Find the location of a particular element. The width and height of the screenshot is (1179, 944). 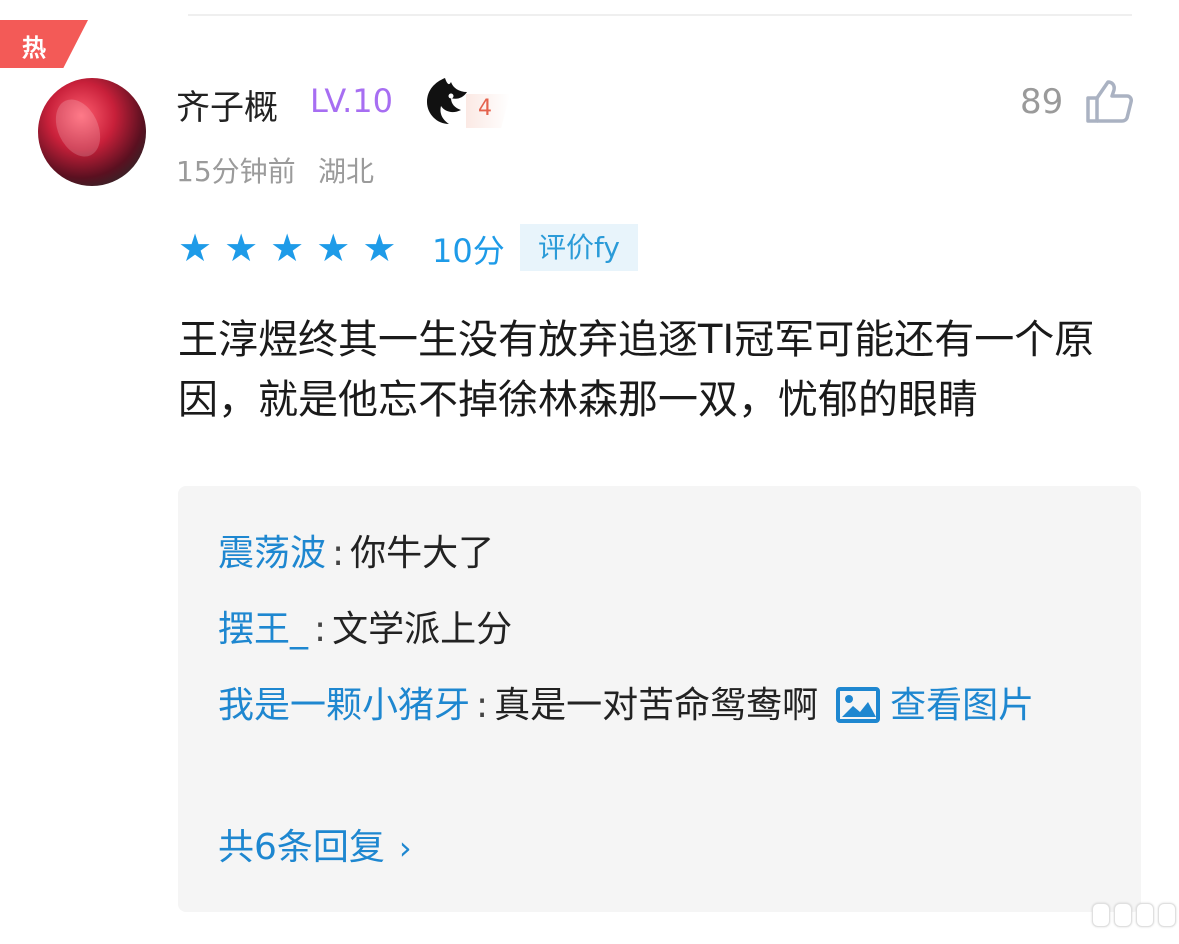

watermark is located at coordinates (1134, 916).